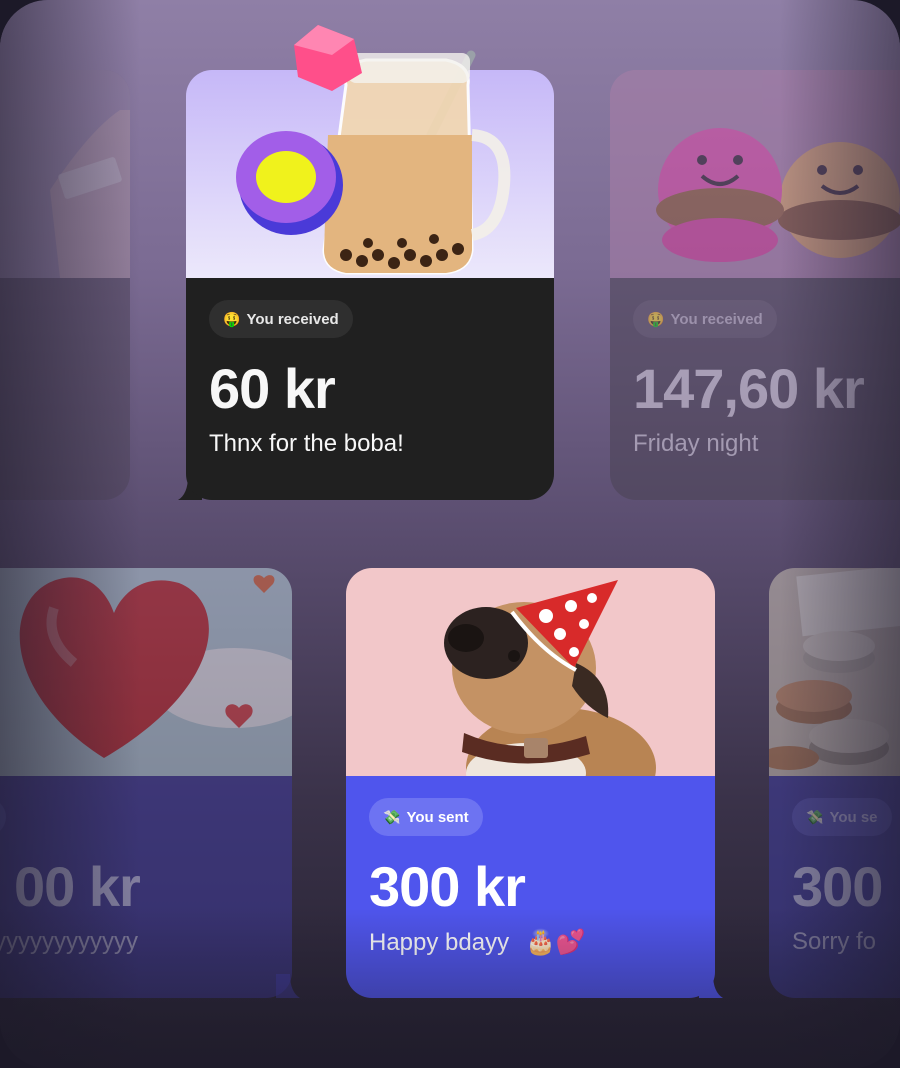 The image size is (900, 1068). I want to click on amount: 300 kr, so click(447, 886).